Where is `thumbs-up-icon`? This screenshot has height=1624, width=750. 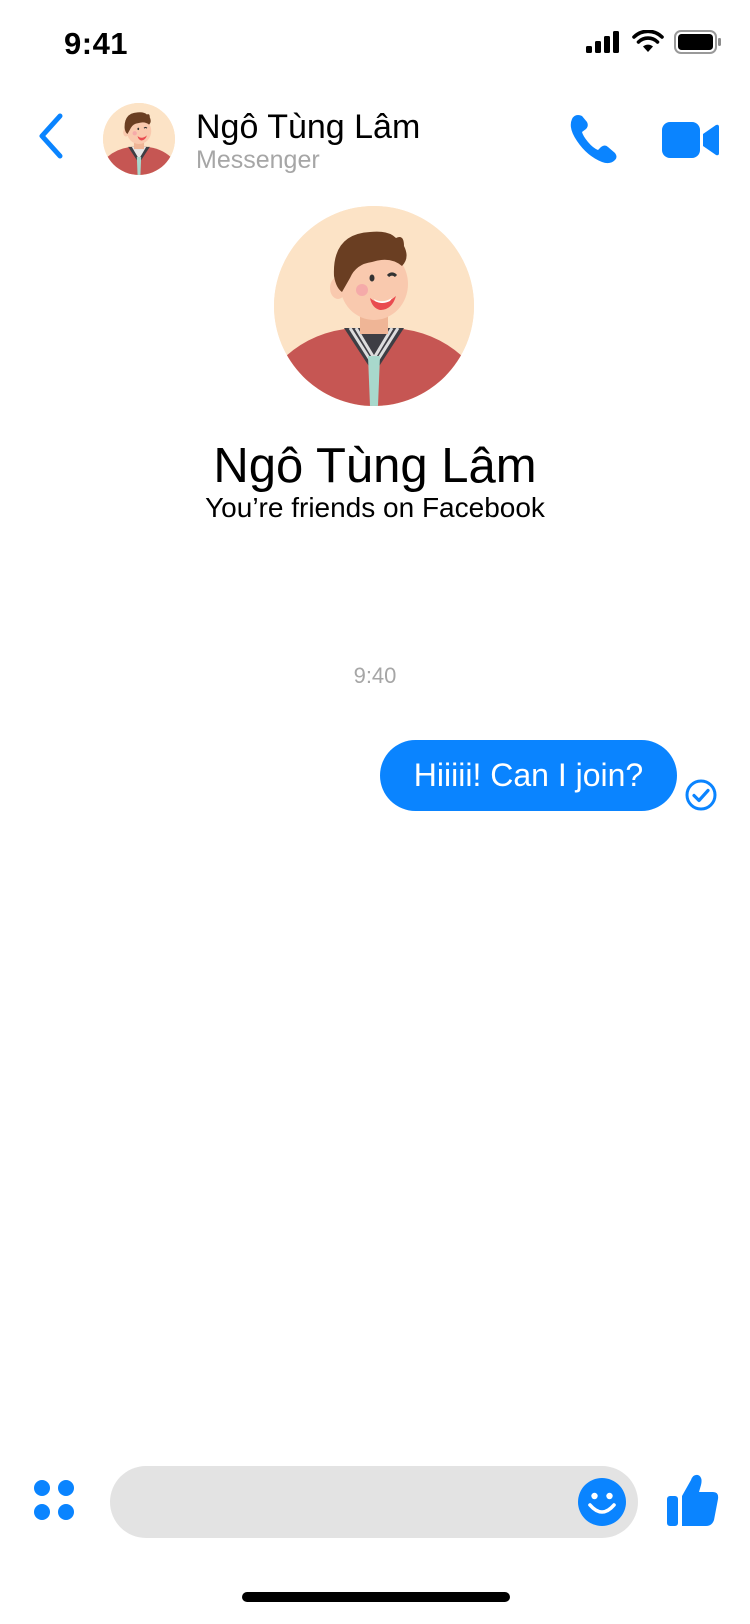 thumbs-up-icon is located at coordinates (693, 1500).